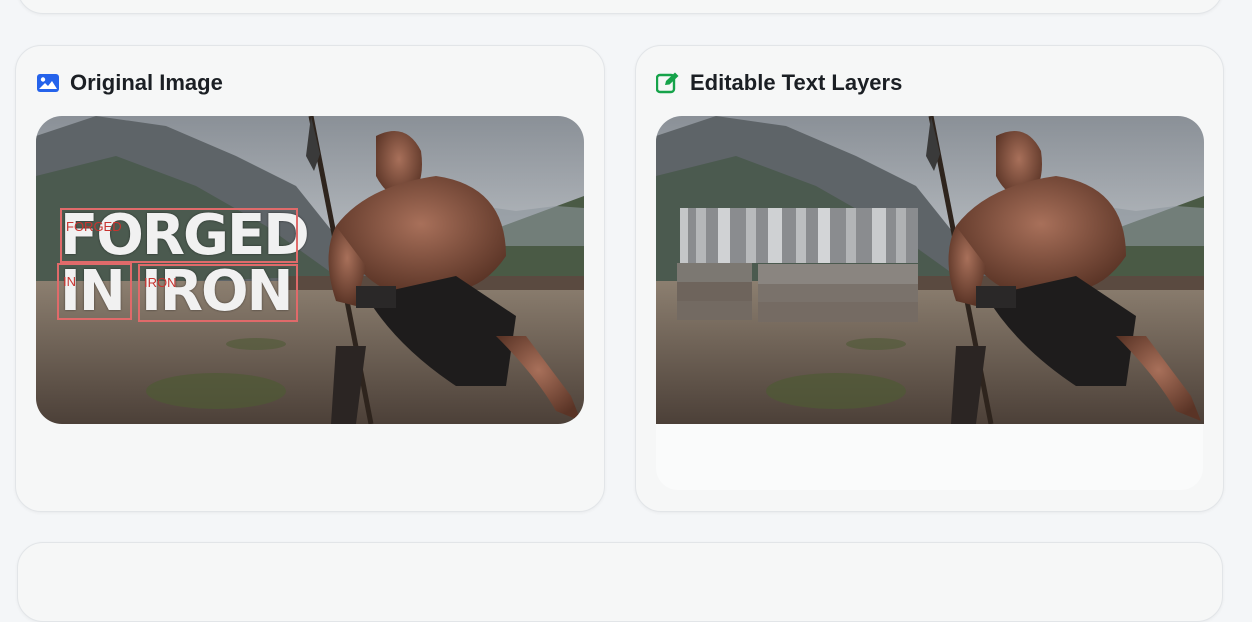 This screenshot has height=622, width=1252. Describe the element at coordinates (714, 291) in the screenshot. I see `inpaint-region-in` at that location.